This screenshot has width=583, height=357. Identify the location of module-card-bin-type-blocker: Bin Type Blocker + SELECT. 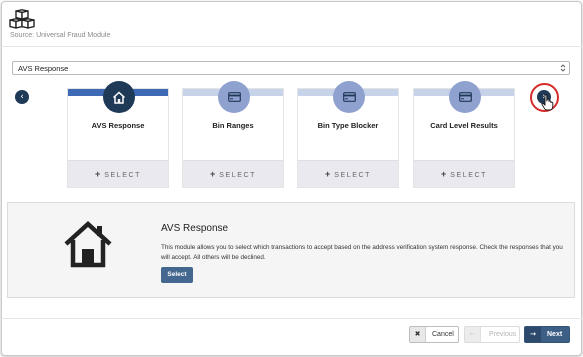
(348, 134).